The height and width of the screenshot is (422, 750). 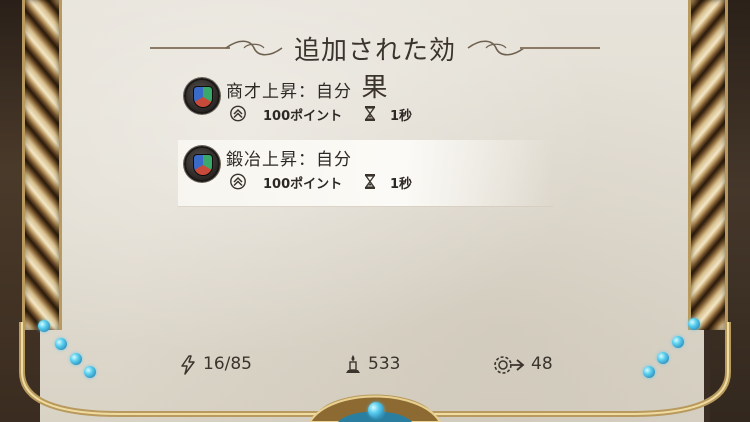 What do you see at coordinates (42, 165) in the screenshot?
I see `rope-border-left` at bounding box center [42, 165].